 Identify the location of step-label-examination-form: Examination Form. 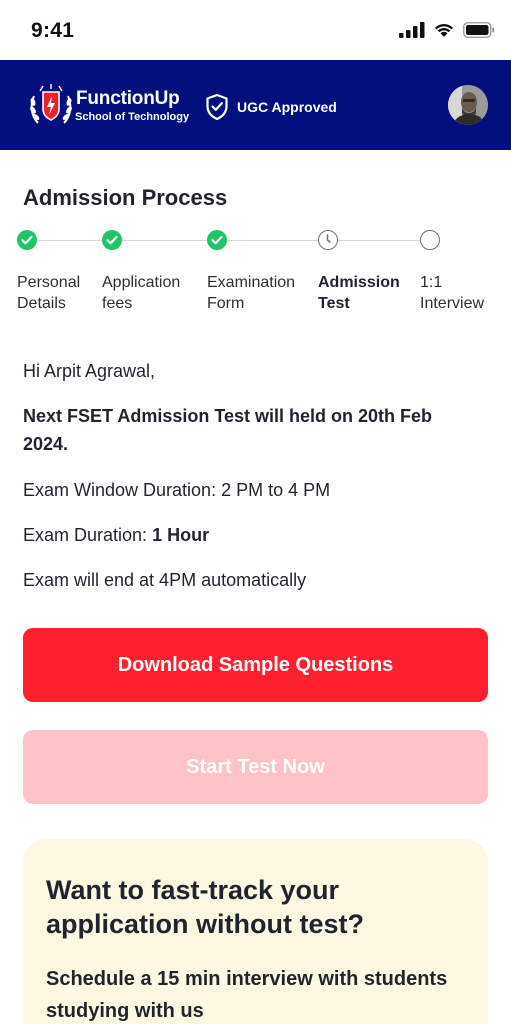
(251, 293).